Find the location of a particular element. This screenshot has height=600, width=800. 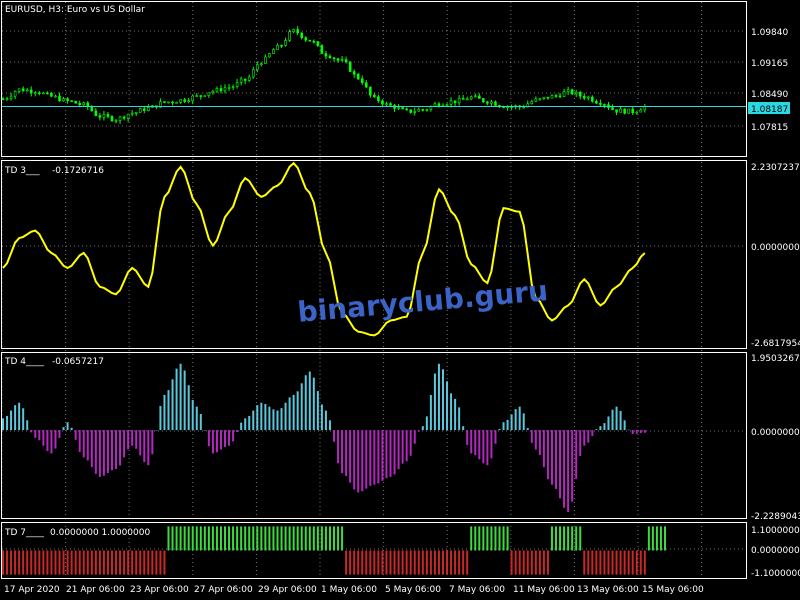

time-tick: 5 May 06:00 is located at coordinates (413, 590).